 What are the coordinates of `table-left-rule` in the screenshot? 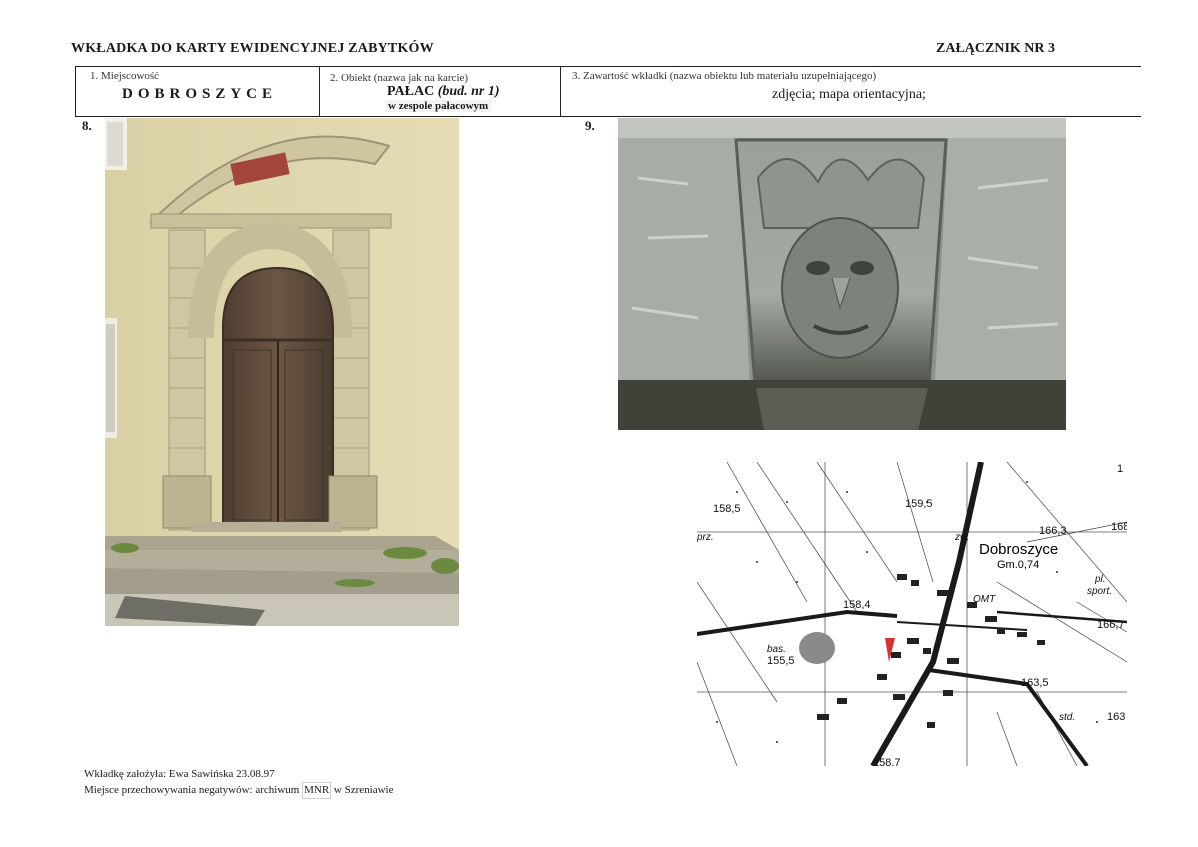 It's located at (75, 91).